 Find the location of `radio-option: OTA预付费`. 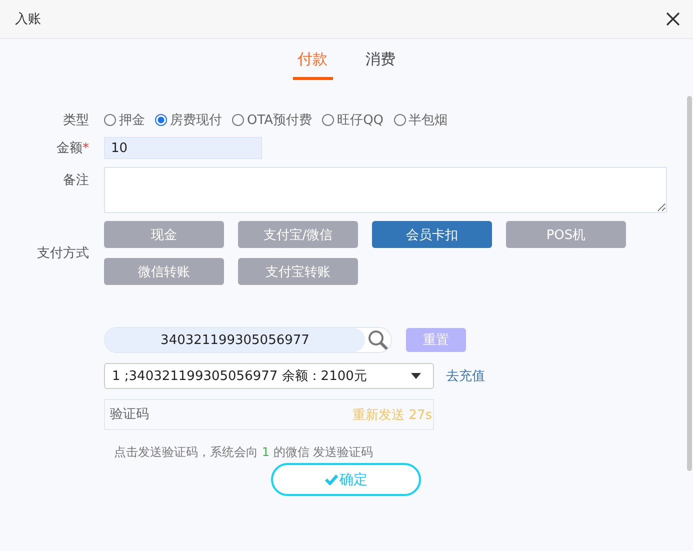

radio-option: OTA预付费 is located at coordinates (272, 120).